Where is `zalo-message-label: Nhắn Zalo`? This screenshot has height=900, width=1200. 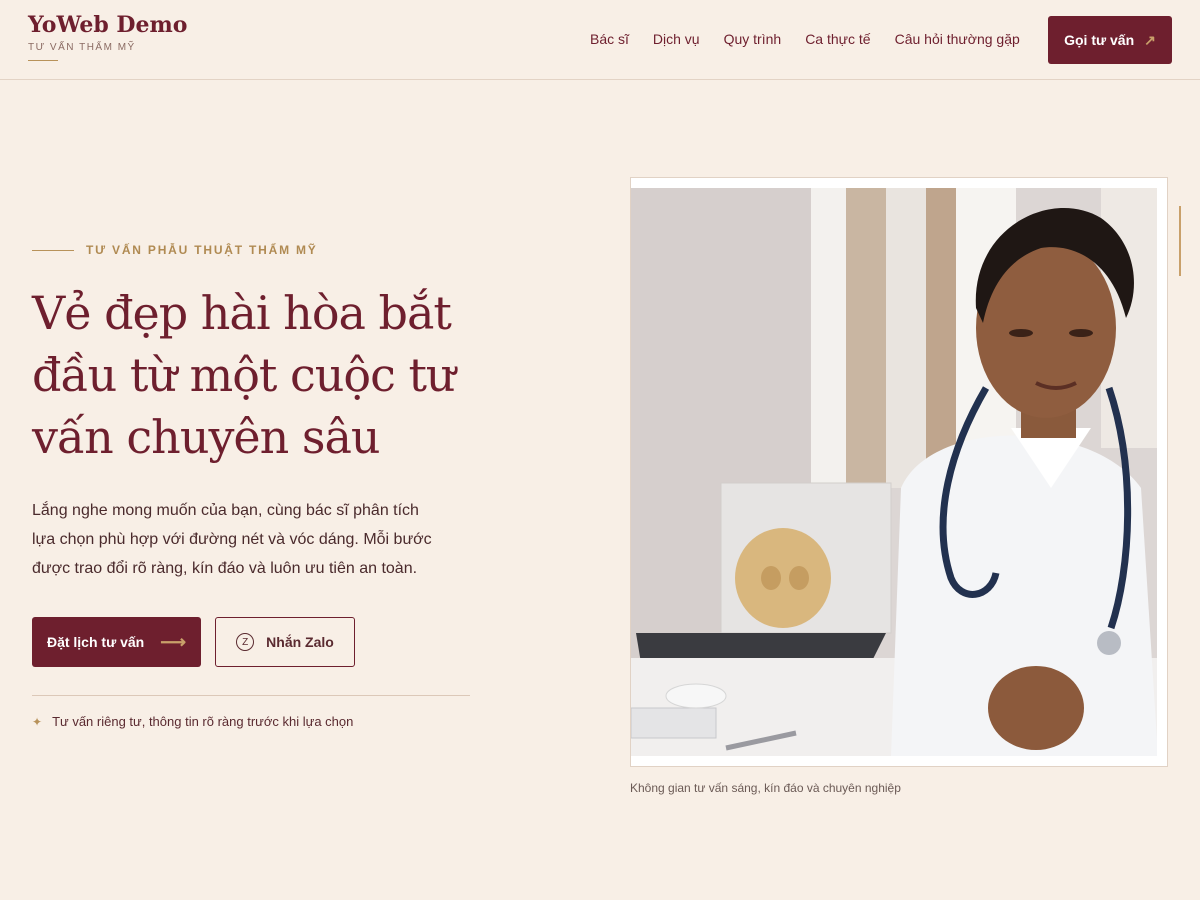 zalo-message-label: Nhắn Zalo is located at coordinates (300, 642).